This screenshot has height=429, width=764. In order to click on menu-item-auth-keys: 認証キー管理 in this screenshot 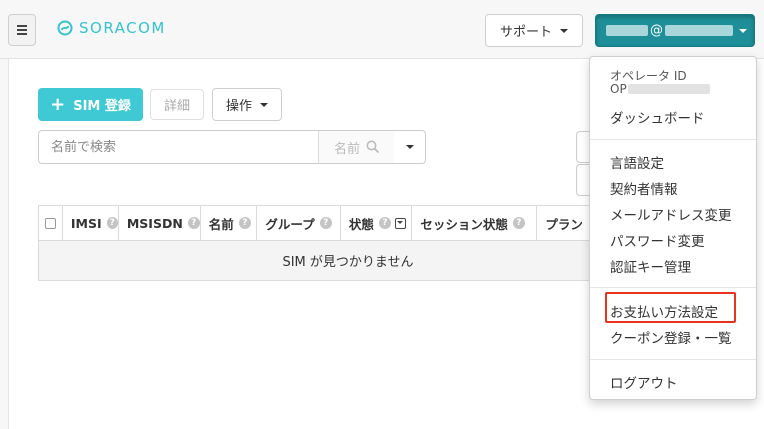, I will do `click(650, 266)`.